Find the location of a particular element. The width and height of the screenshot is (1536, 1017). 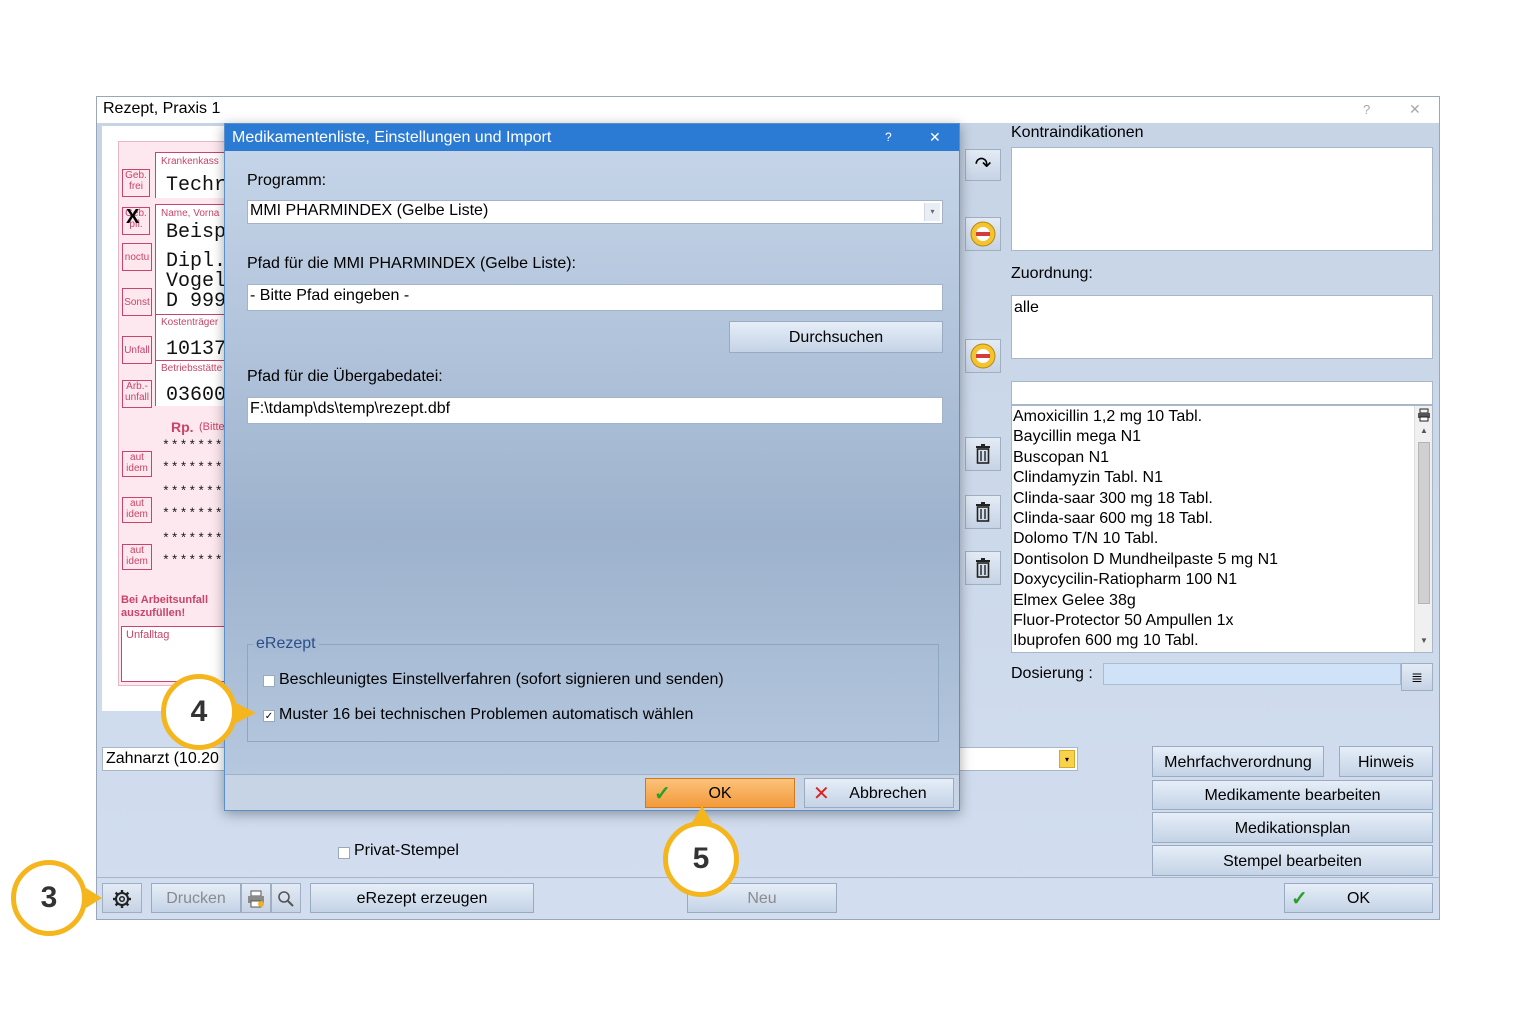

scroll-down-icon: ▼ is located at coordinates (1424, 640).